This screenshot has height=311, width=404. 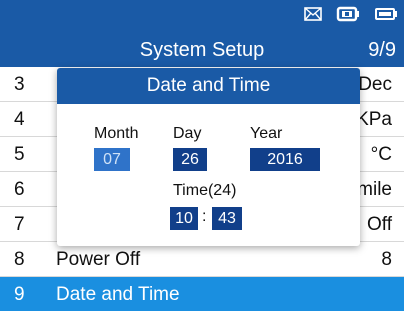 I want to click on page-title: System Setup, so click(x=202, y=50).